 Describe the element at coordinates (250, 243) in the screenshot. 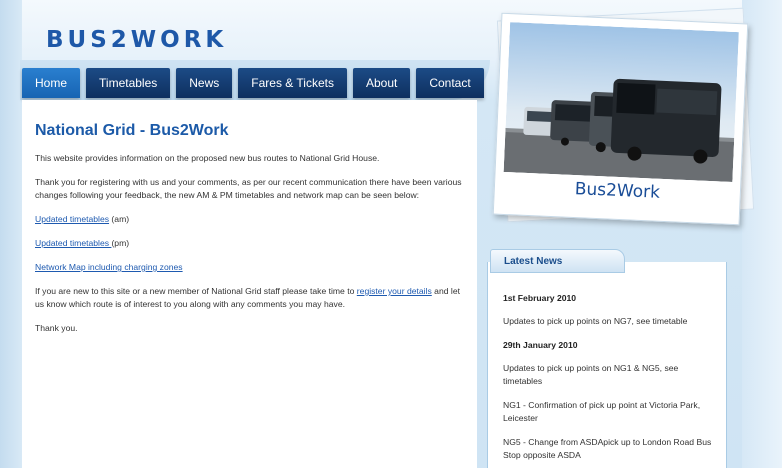

I see `pm-timetable-row: Updated timetables (pm)` at that location.